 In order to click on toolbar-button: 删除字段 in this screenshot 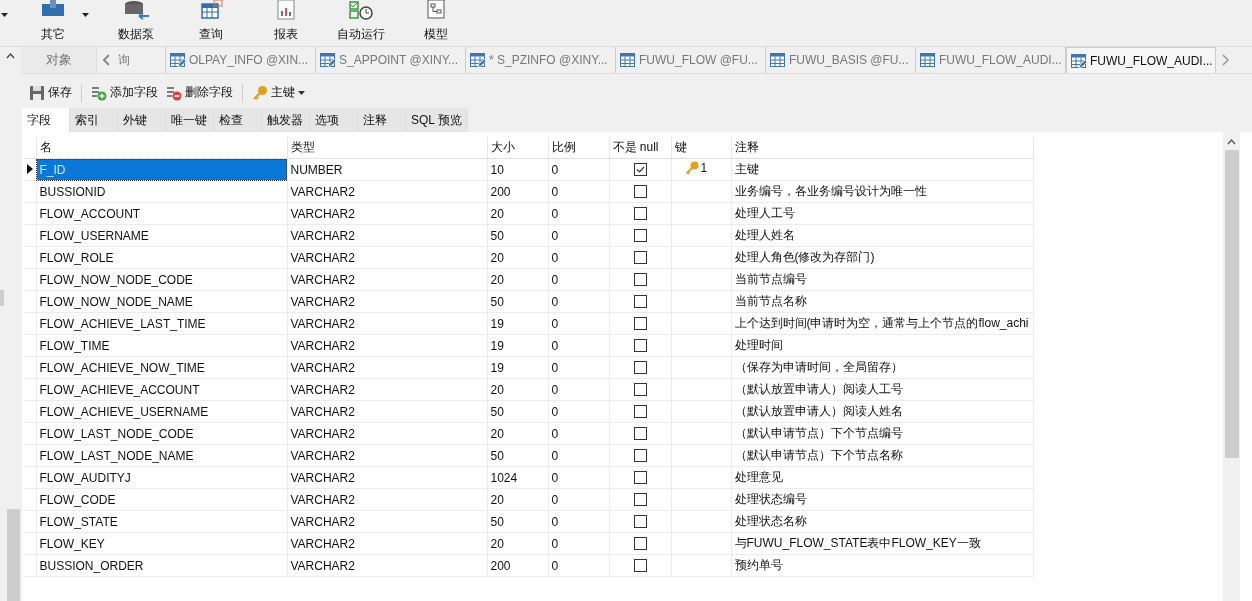, I will do `click(199, 92)`.